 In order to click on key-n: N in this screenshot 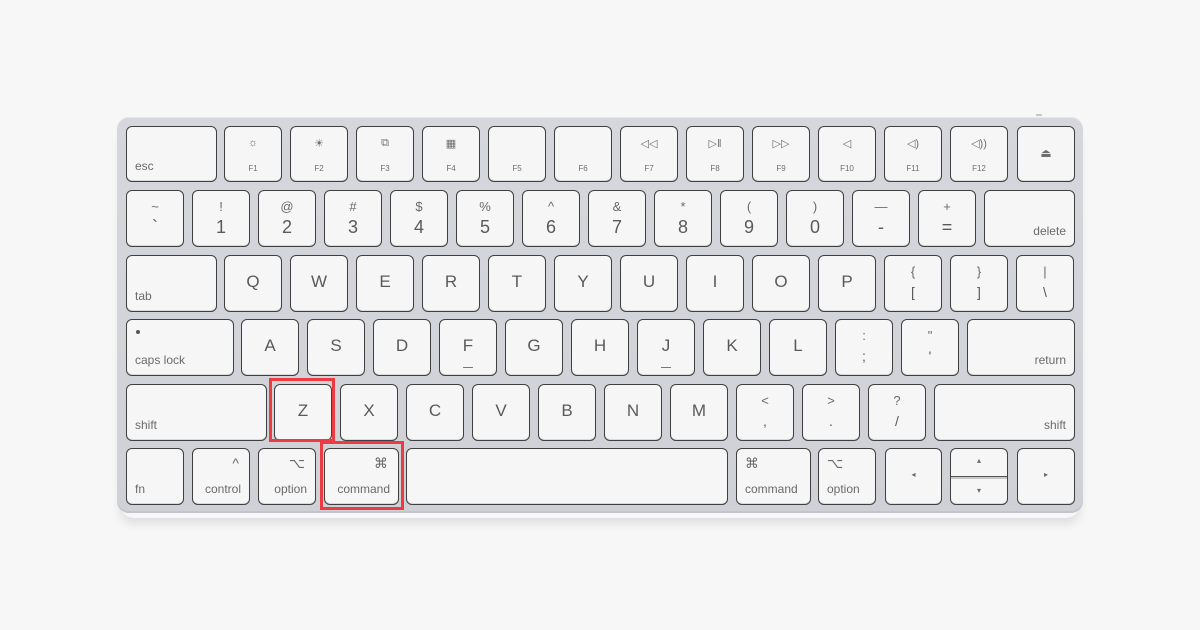, I will do `click(633, 412)`.